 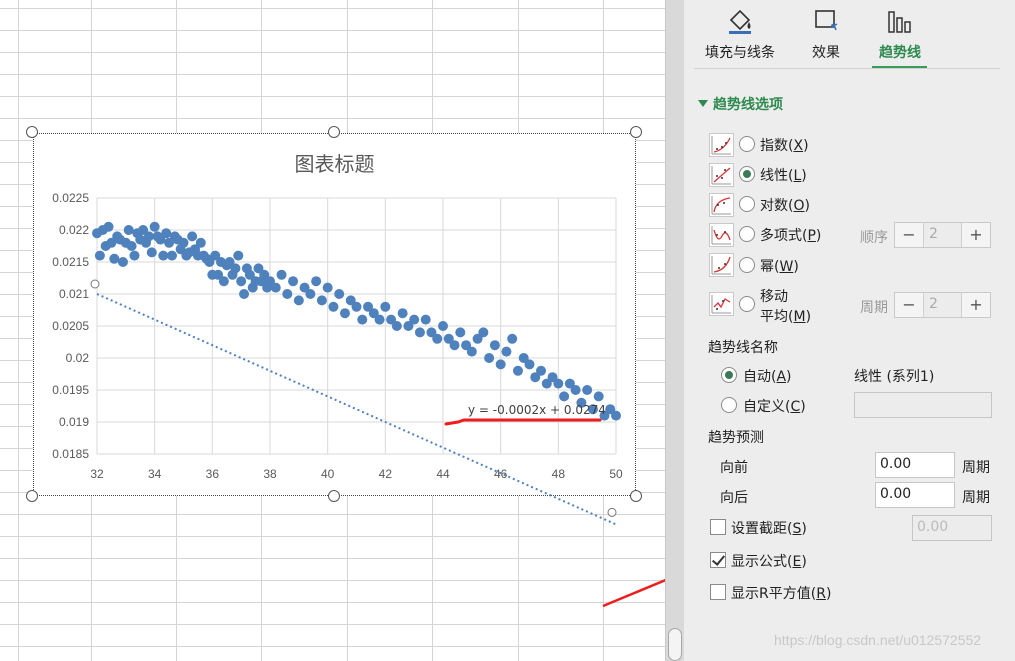 I want to click on radio-moving-average, so click(x=747, y=304).